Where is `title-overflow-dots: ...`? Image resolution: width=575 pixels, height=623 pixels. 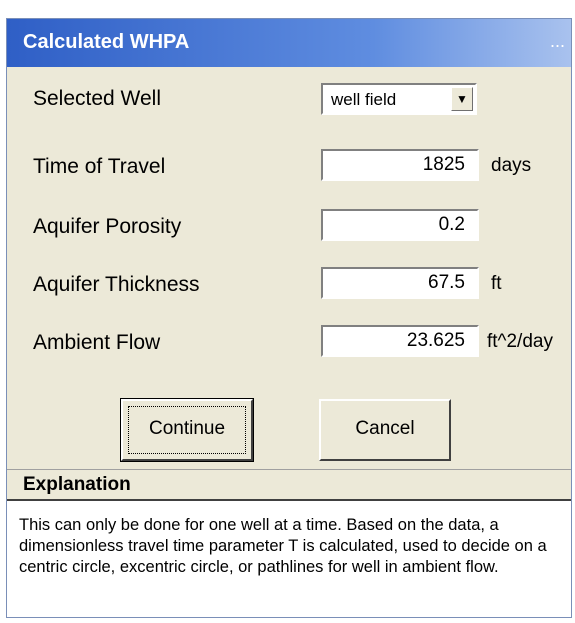 title-overflow-dots: ... is located at coordinates (557, 41).